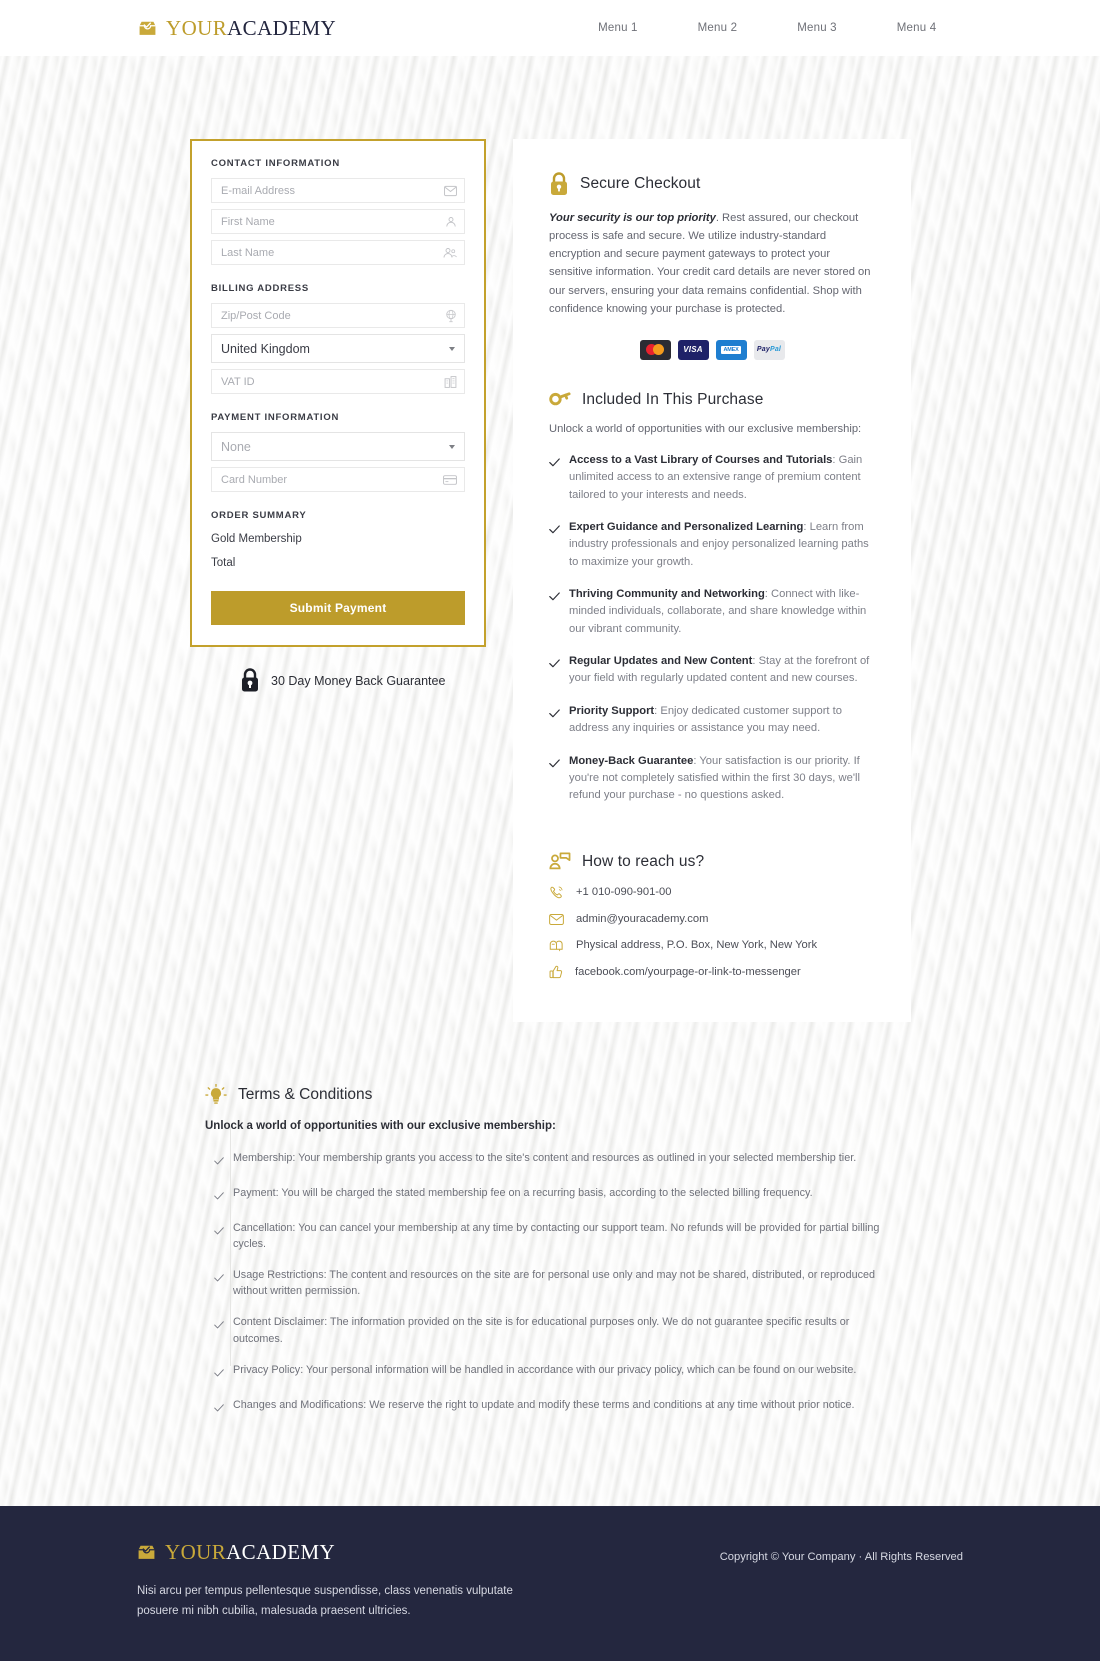 The width and height of the screenshot is (1100, 1661). What do you see at coordinates (338, 348) in the screenshot?
I see `country-select: United Kingdom` at bounding box center [338, 348].